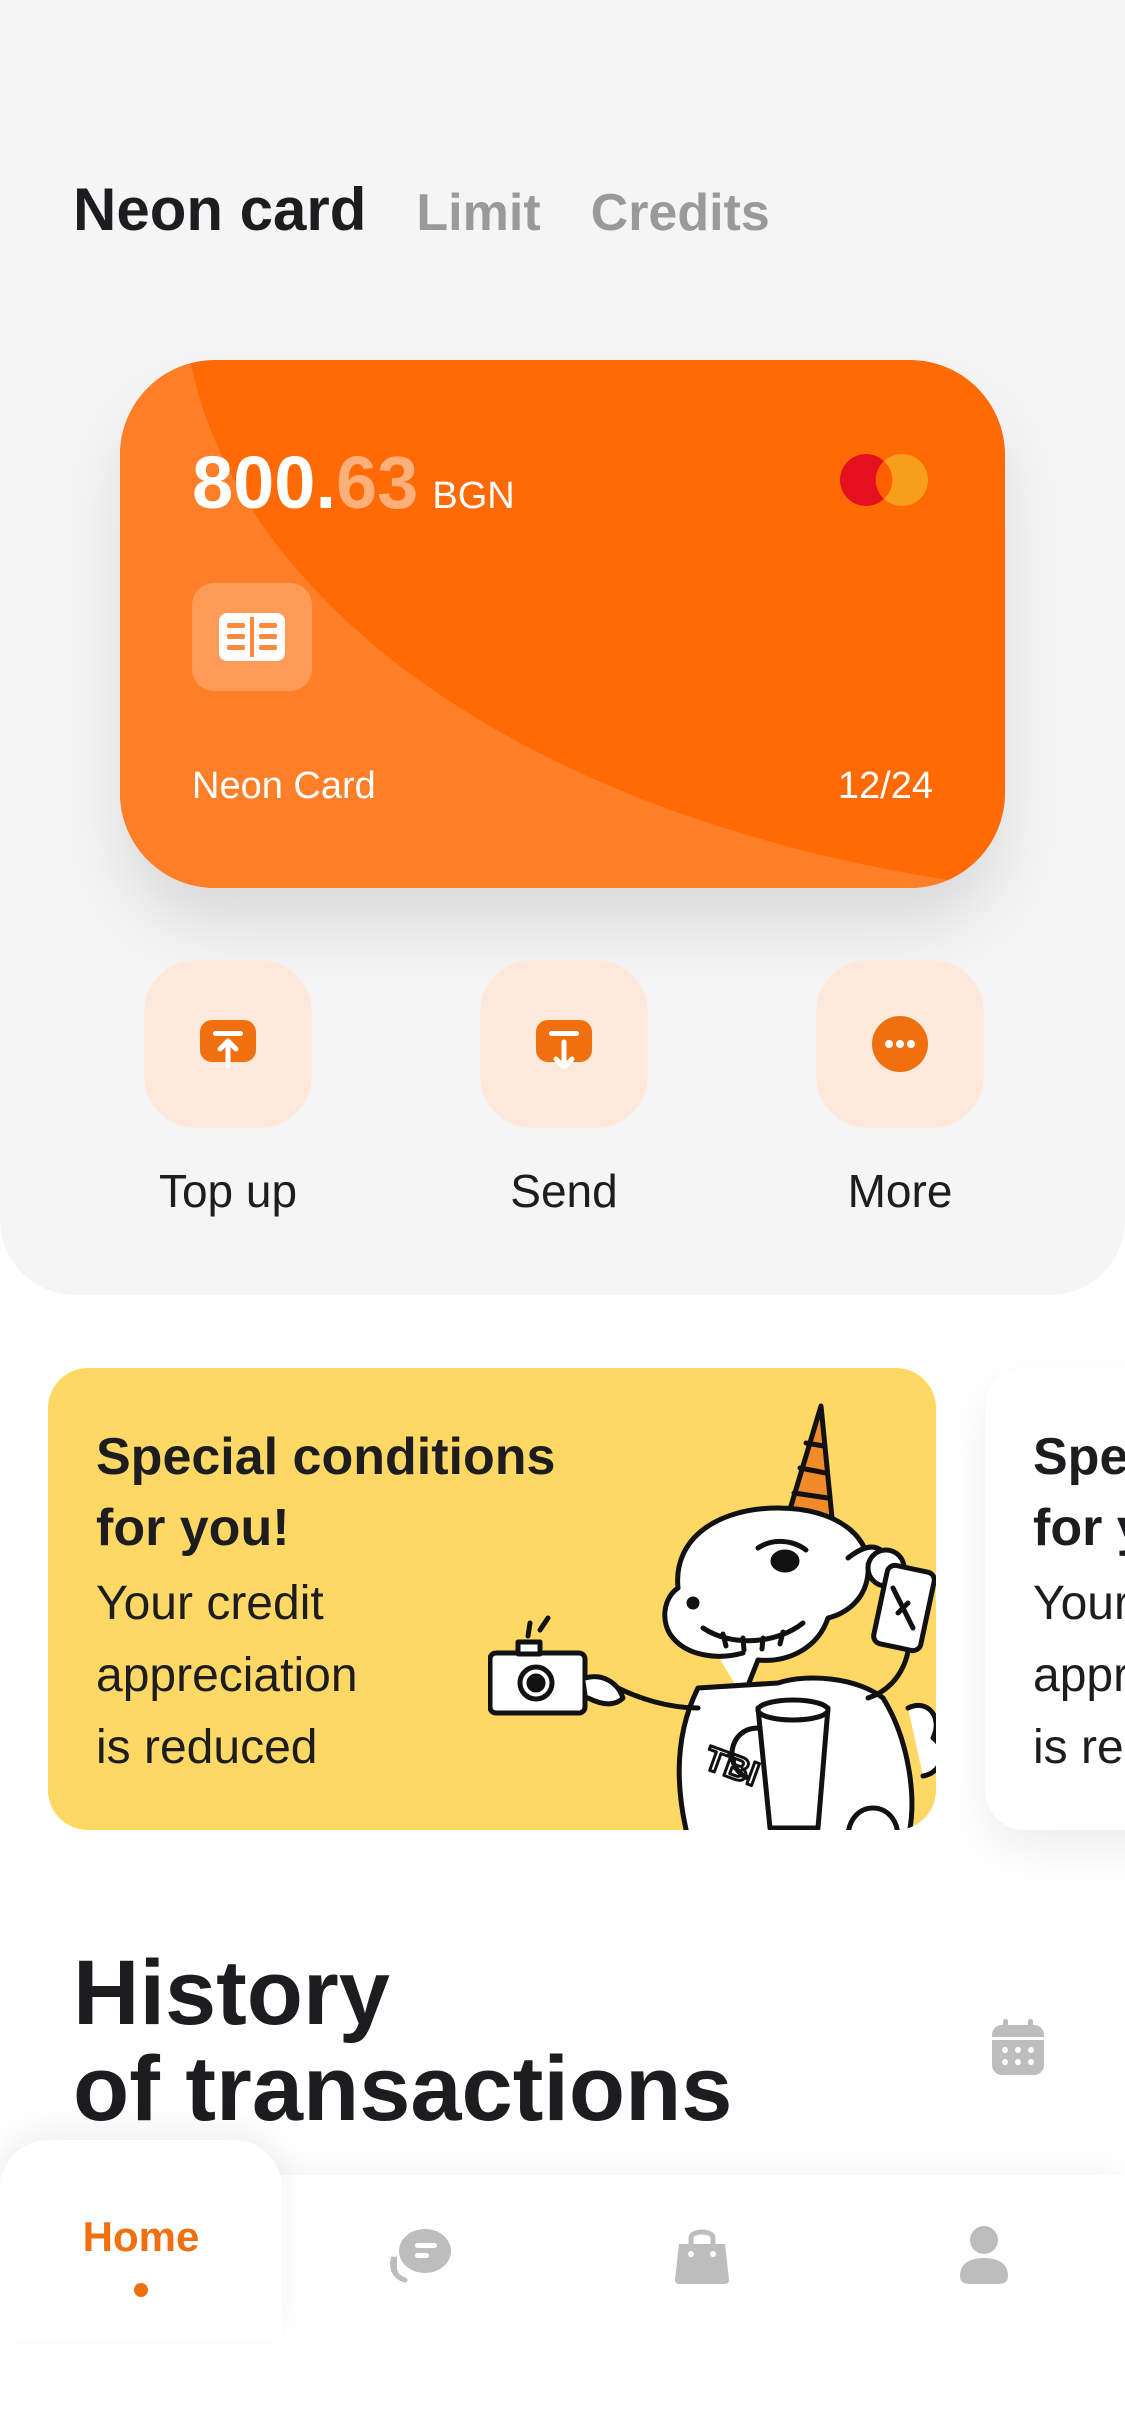 Image resolution: width=1125 pixels, height=2436 pixels. Describe the element at coordinates (564, 1191) in the screenshot. I see `send-label: Send` at that location.